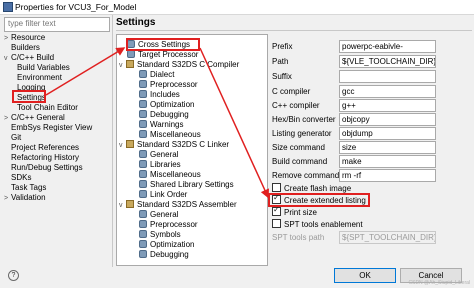 The image size is (474, 288). I want to click on arrow-settings-to-cross-settings, so click(85, 71).